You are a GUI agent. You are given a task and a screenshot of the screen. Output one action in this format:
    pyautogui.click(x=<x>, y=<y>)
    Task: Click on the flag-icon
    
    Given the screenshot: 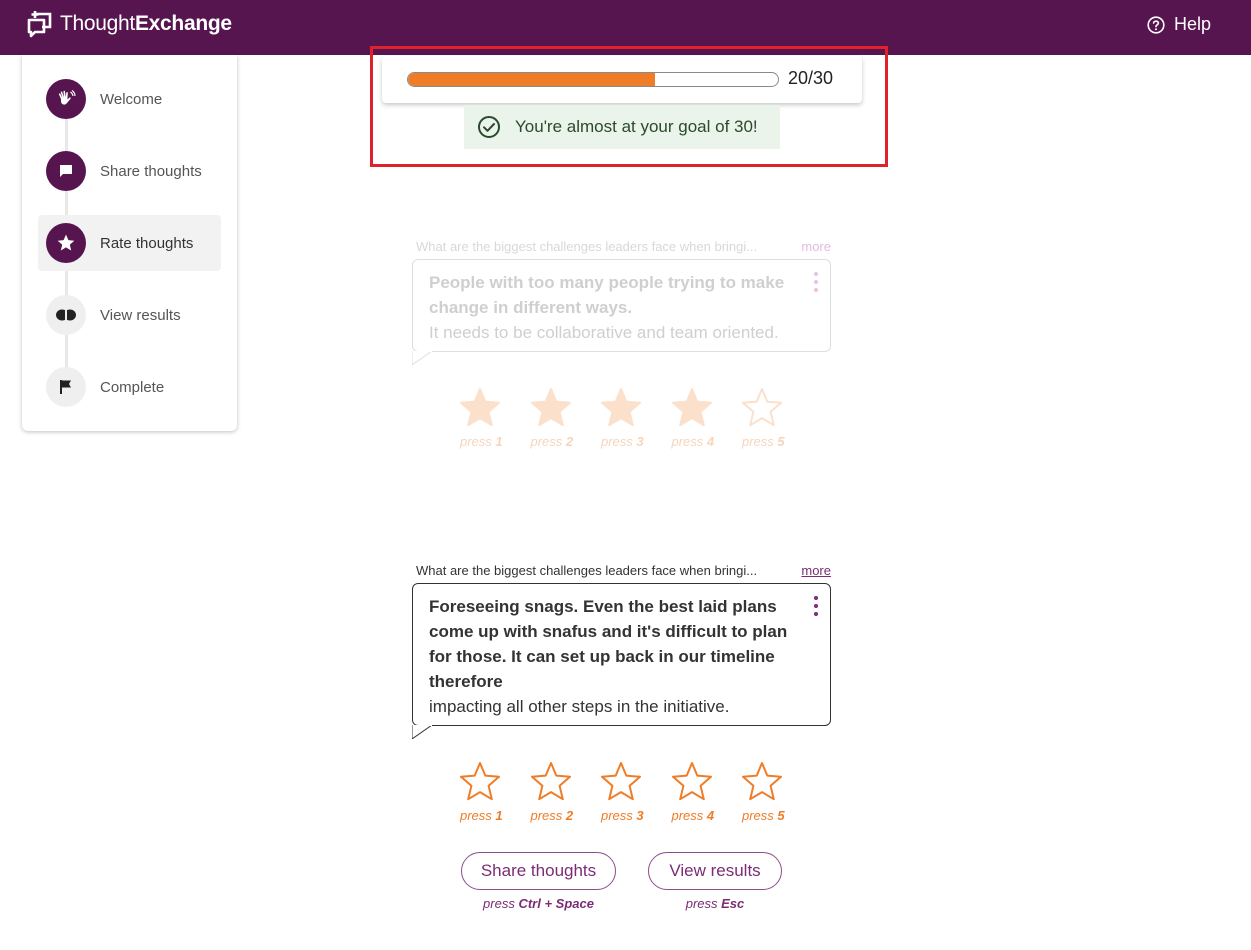 What is the action you would take?
    pyautogui.click(x=65, y=387)
    